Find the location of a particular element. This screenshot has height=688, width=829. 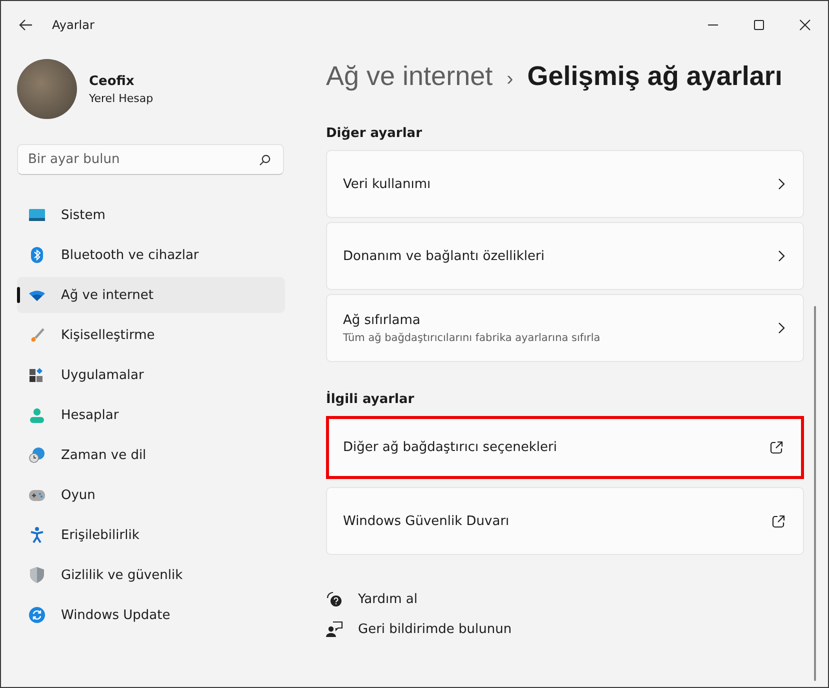

apps-icon is located at coordinates (37, 375).